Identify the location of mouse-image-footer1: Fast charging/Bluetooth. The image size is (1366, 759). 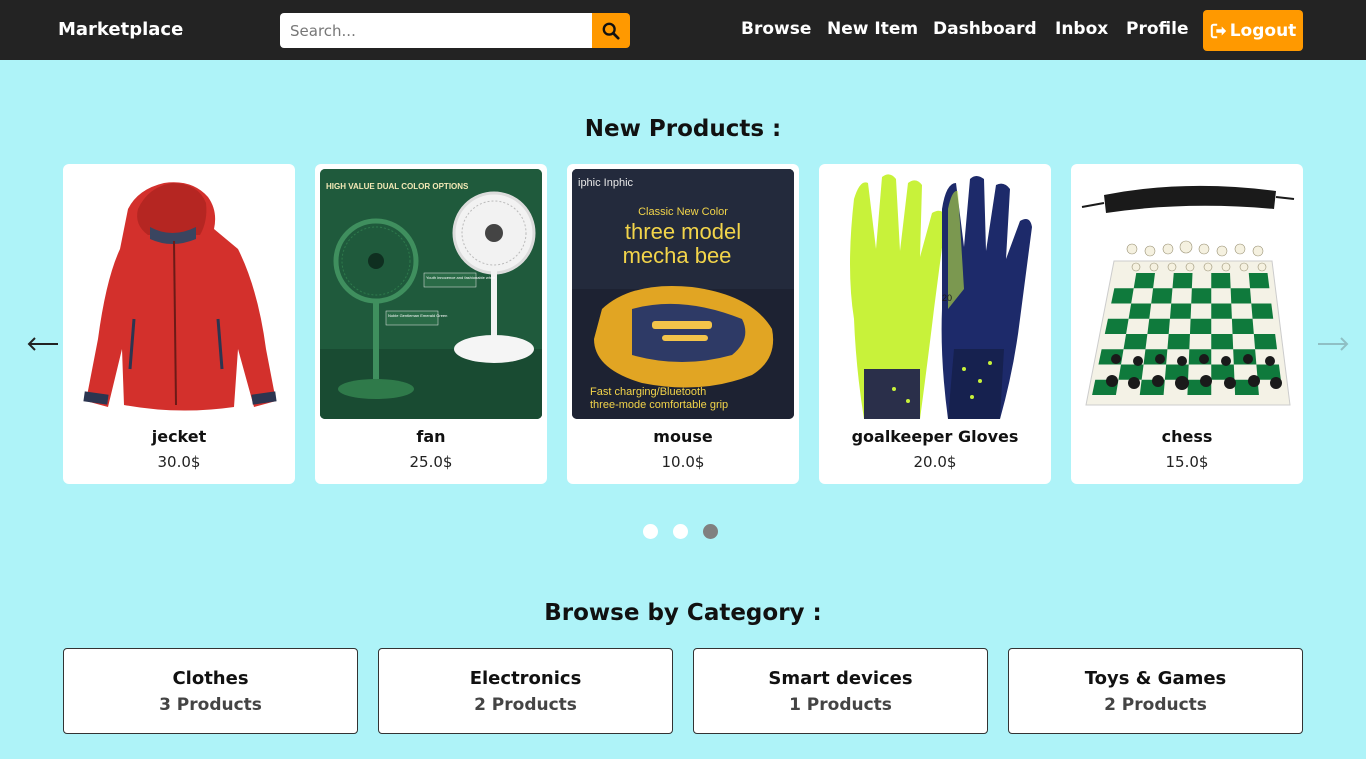
(648, 392).